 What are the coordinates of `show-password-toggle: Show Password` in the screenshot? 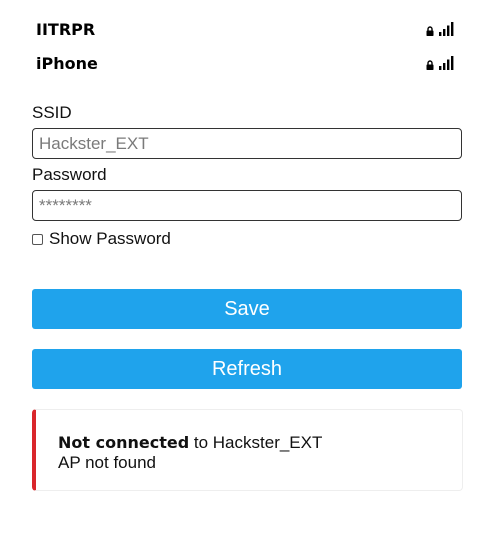 It's located at (101, 239).